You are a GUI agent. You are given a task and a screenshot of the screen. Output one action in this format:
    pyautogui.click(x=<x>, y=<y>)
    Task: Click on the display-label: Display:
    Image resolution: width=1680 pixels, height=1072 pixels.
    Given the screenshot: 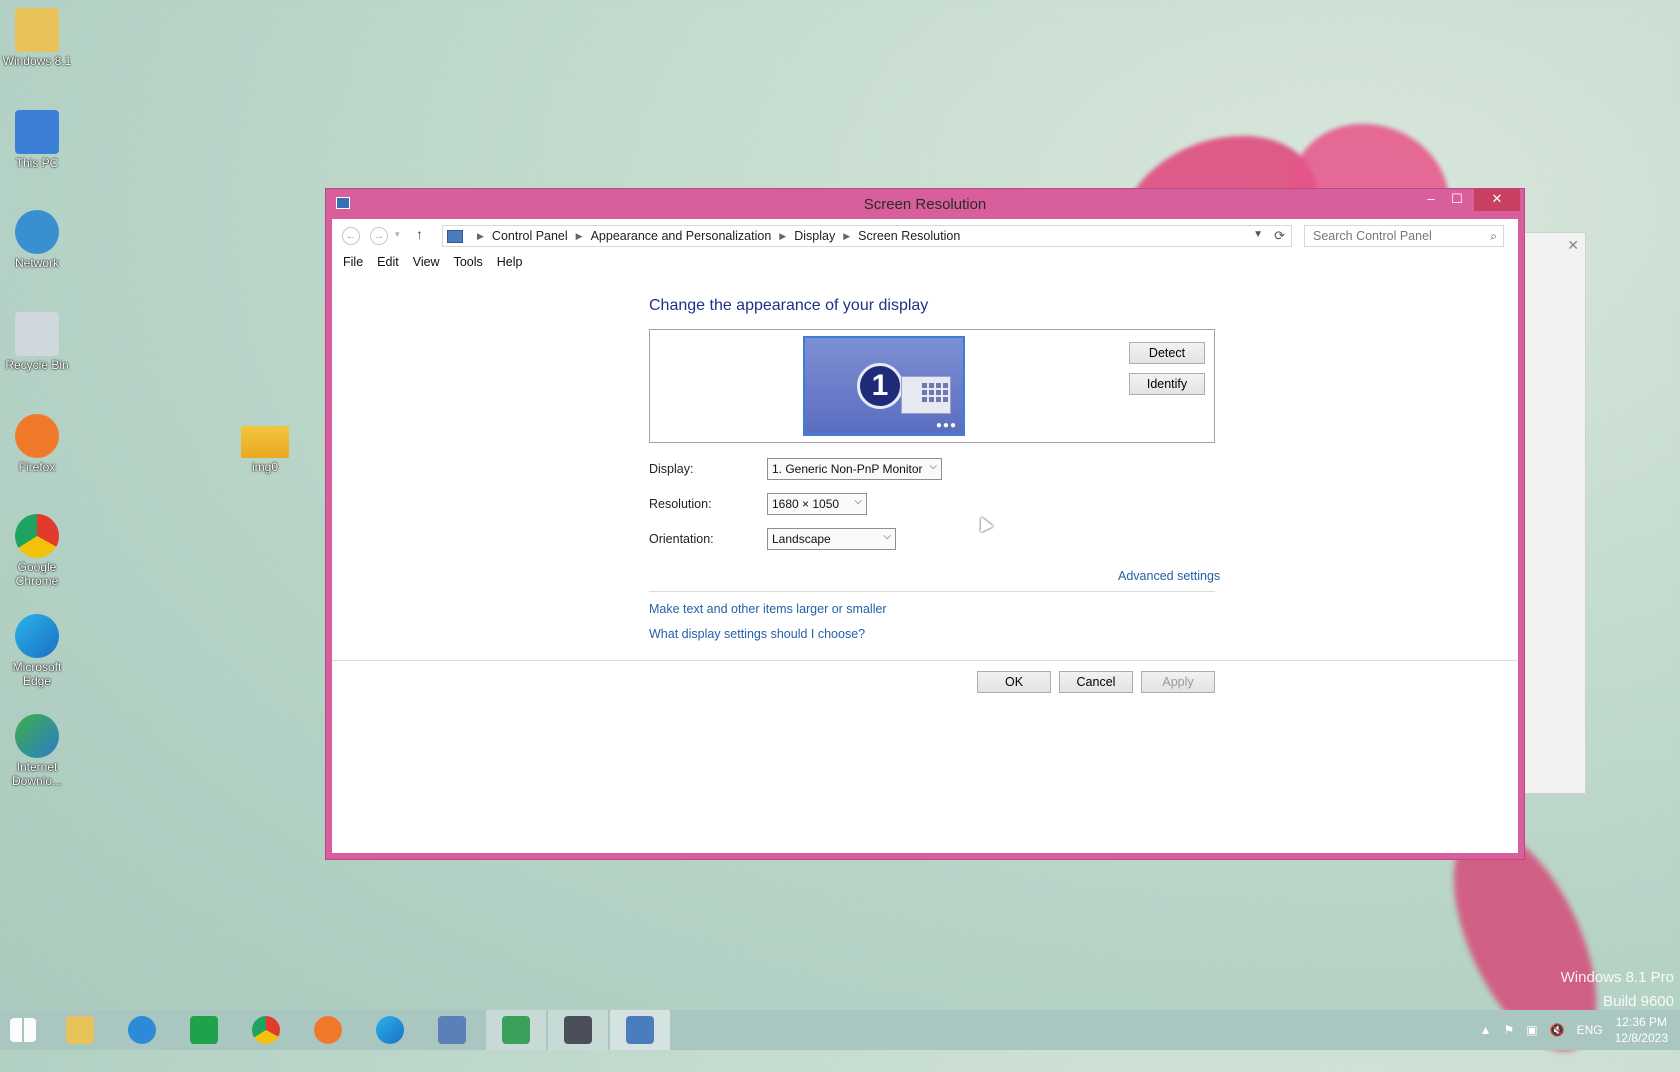 What is the action you would take?
    pyautogui.click(x=671, y=469)
    